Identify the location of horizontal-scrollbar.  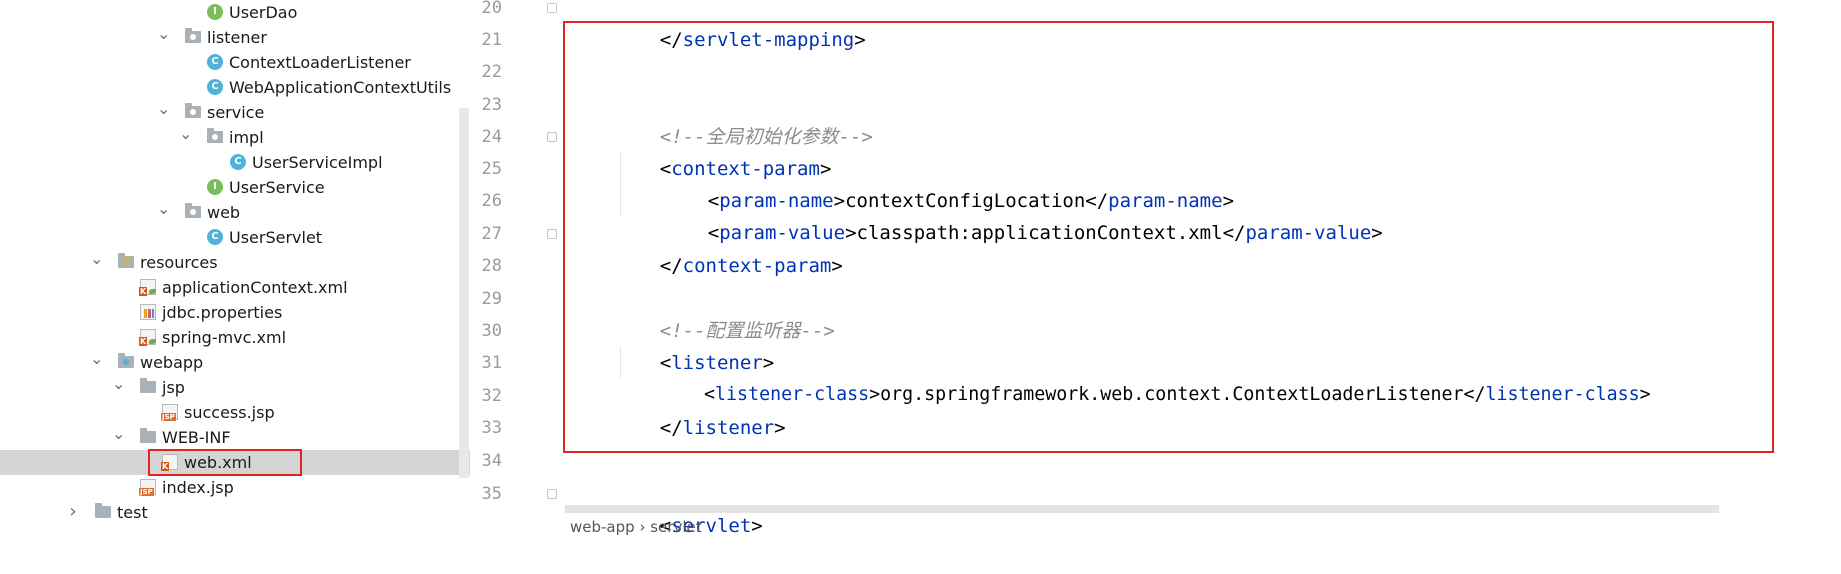
(1142, 509).